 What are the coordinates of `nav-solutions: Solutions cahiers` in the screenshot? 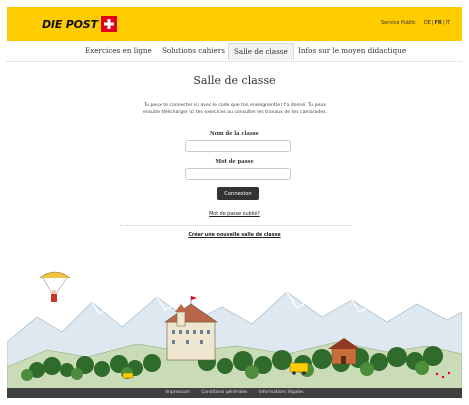 It's located at (193, 50).